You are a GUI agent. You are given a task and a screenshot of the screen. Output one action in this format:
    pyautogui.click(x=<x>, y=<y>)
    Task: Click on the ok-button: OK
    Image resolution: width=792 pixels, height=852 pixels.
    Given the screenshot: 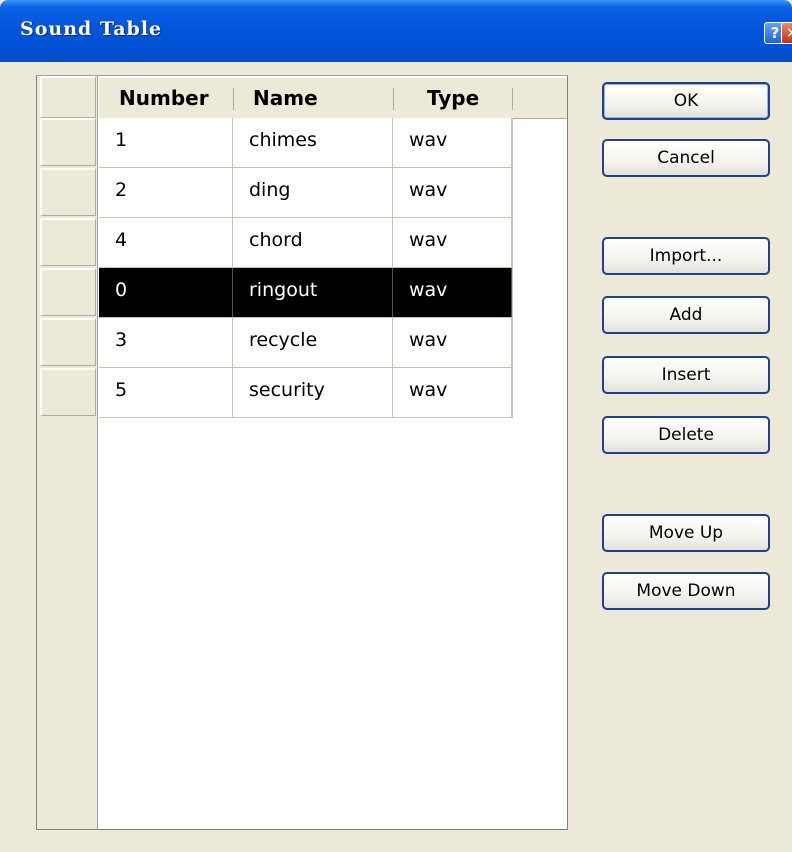 What is the action you would take?
    pyautogui.click(x=686, y=101)
    